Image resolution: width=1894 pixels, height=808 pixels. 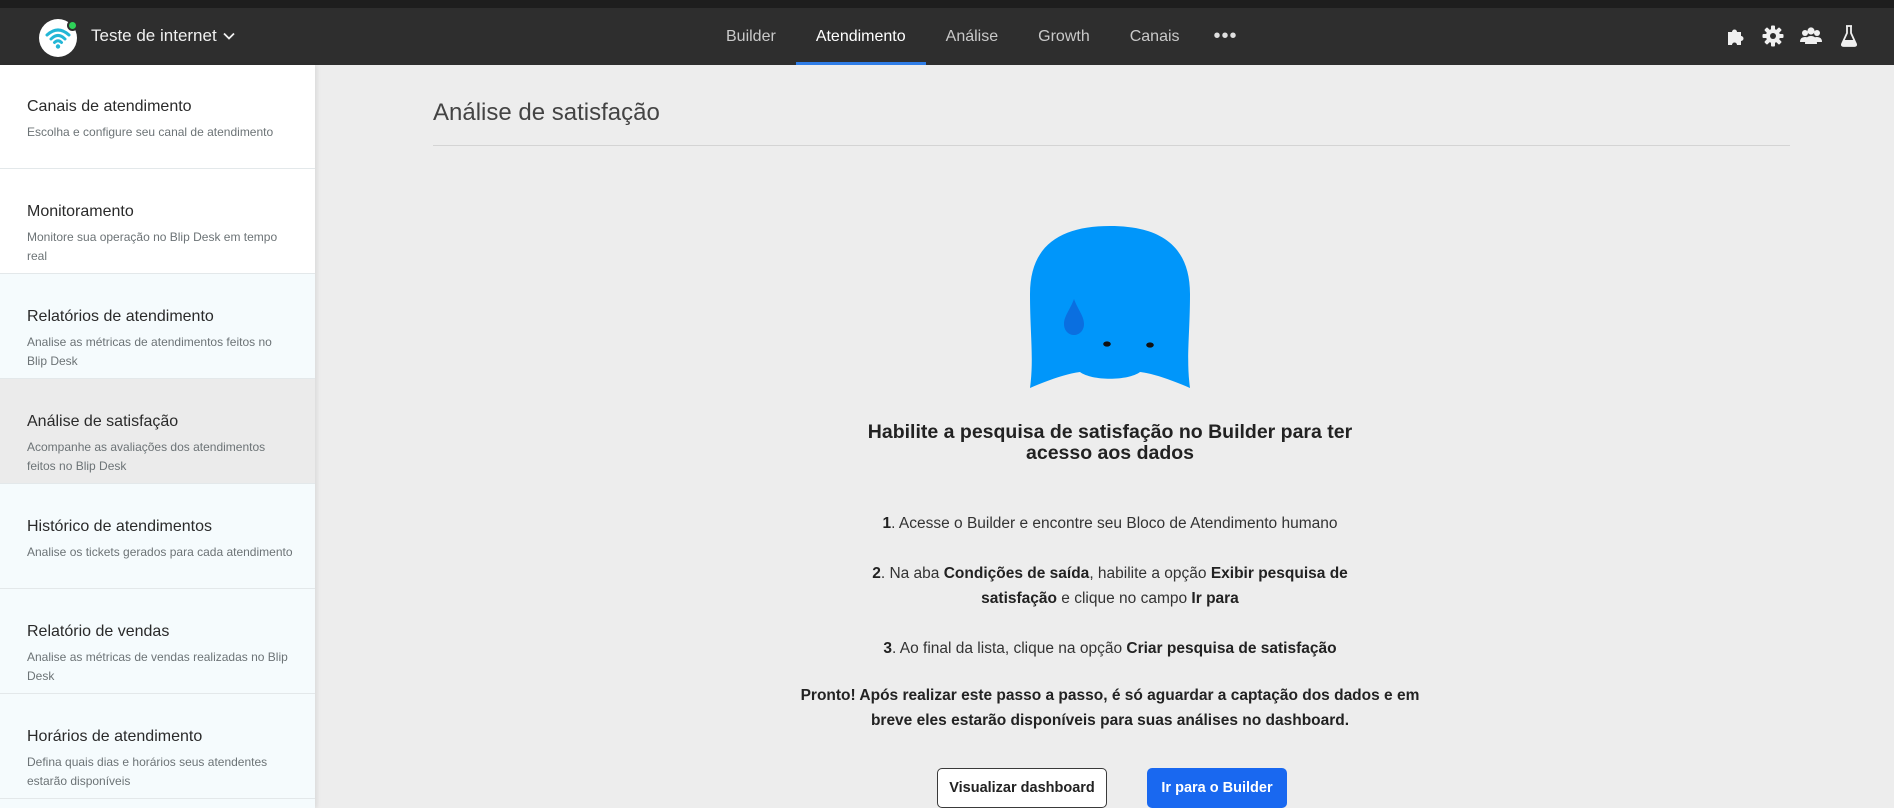 What do you see at coordinates (1022, 788) in the screenshot?
I see `view-dashboard-button: Visualizar dashboard` at bounding box center [1022, 788].